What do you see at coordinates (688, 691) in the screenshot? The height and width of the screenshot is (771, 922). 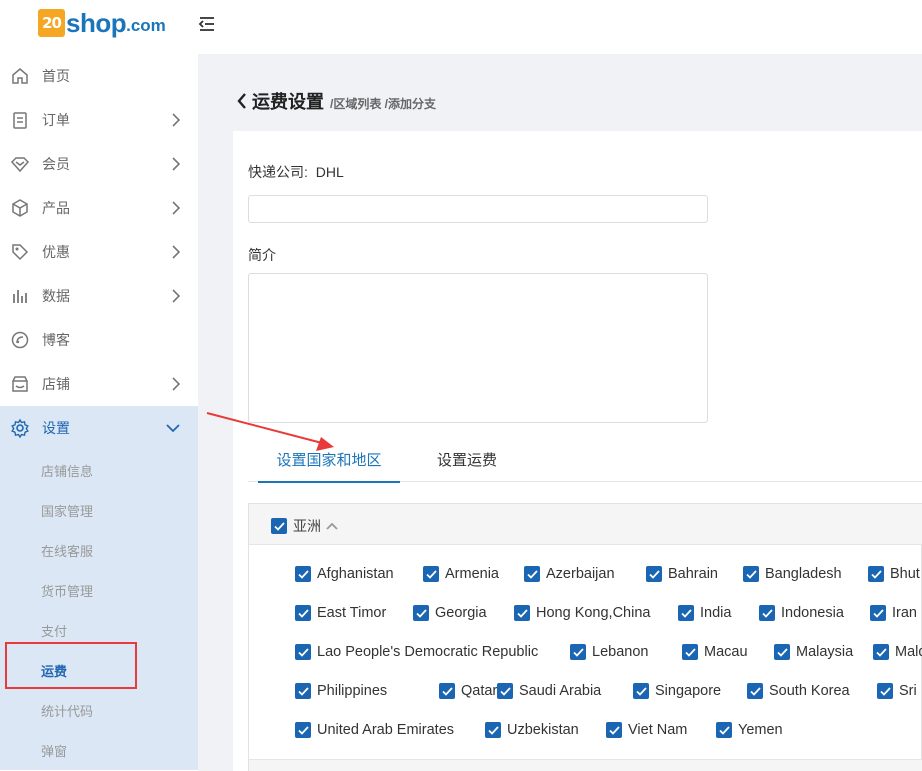 I see `country-name: Singapore` at bounding box center [688, 691].